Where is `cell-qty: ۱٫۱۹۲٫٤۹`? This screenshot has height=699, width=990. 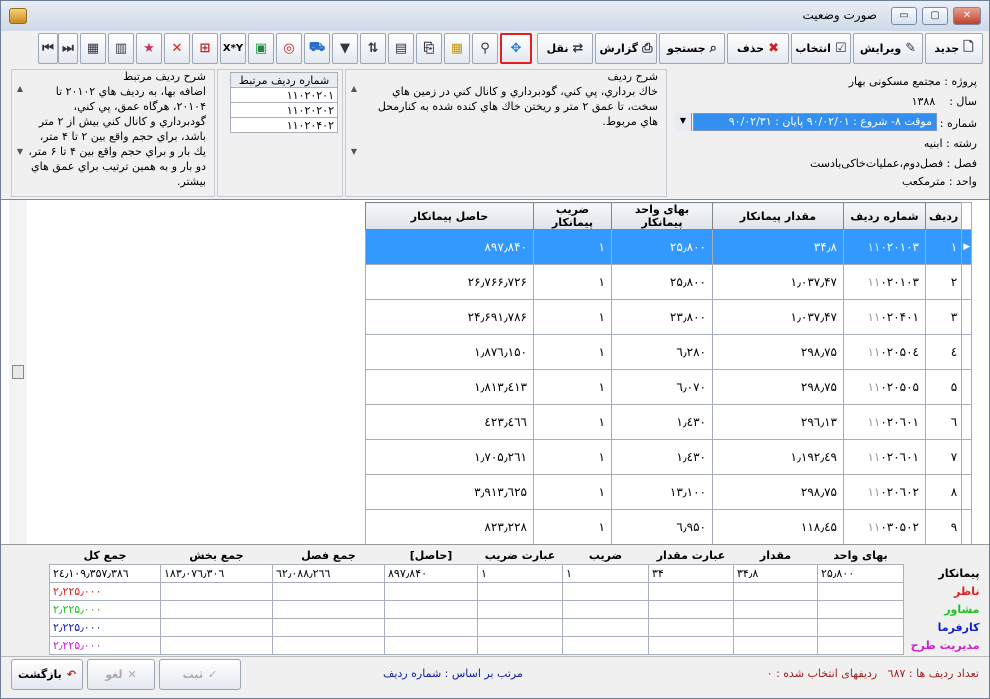 cell-qty: ۱٫۱۹۲٫٤۹ is located at coordinates (778, 457).